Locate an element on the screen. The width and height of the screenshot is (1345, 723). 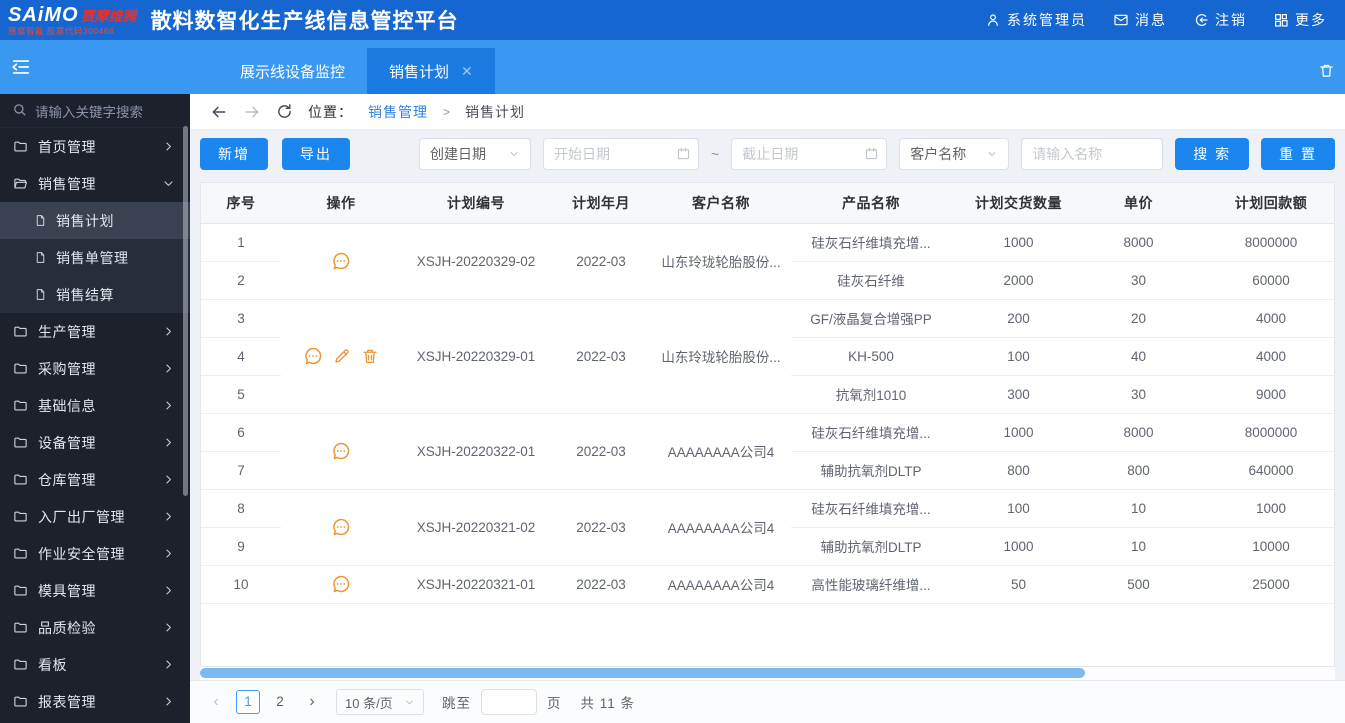
close-all-tabs-button is located at coordinates (1326, 72).